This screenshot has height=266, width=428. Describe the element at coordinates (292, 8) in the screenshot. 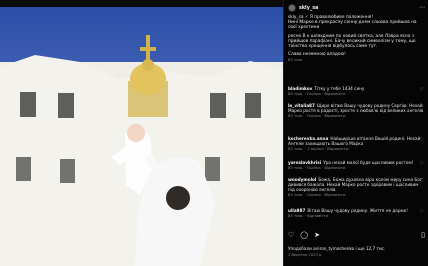

I see `avatar` at that location.